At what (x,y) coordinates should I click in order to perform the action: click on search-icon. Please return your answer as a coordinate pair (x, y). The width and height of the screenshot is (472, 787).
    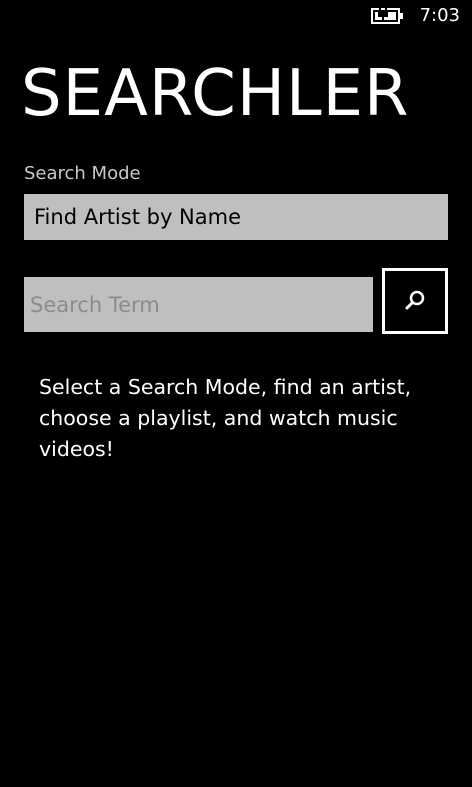
    Looking at the image, I should click on (415, 301).